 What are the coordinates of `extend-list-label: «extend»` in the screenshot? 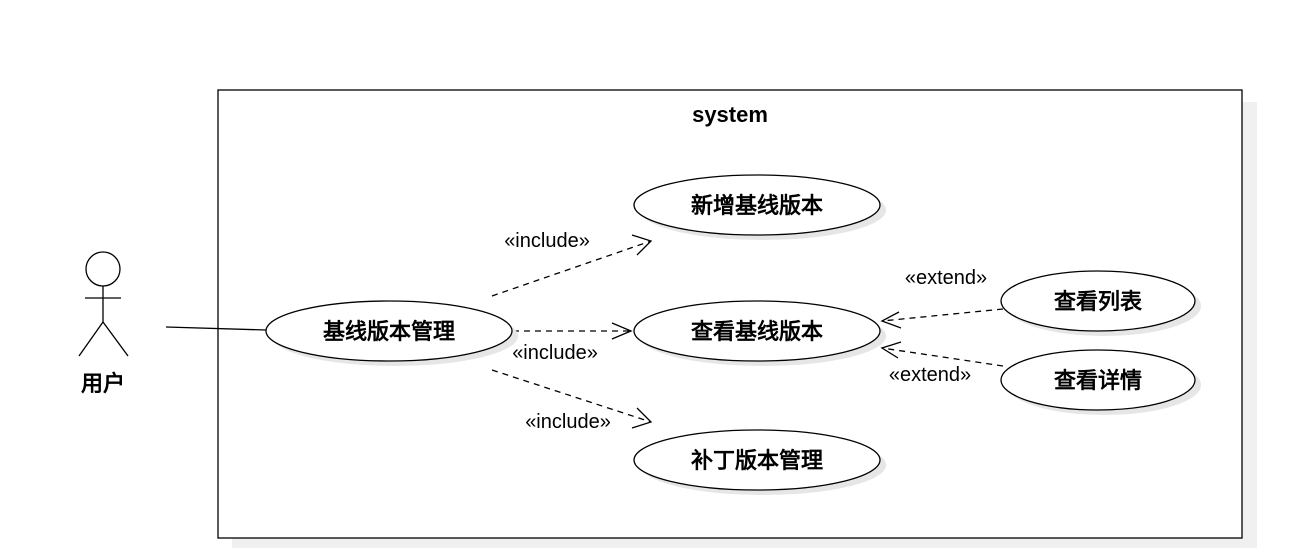 It's located at (946, 278).